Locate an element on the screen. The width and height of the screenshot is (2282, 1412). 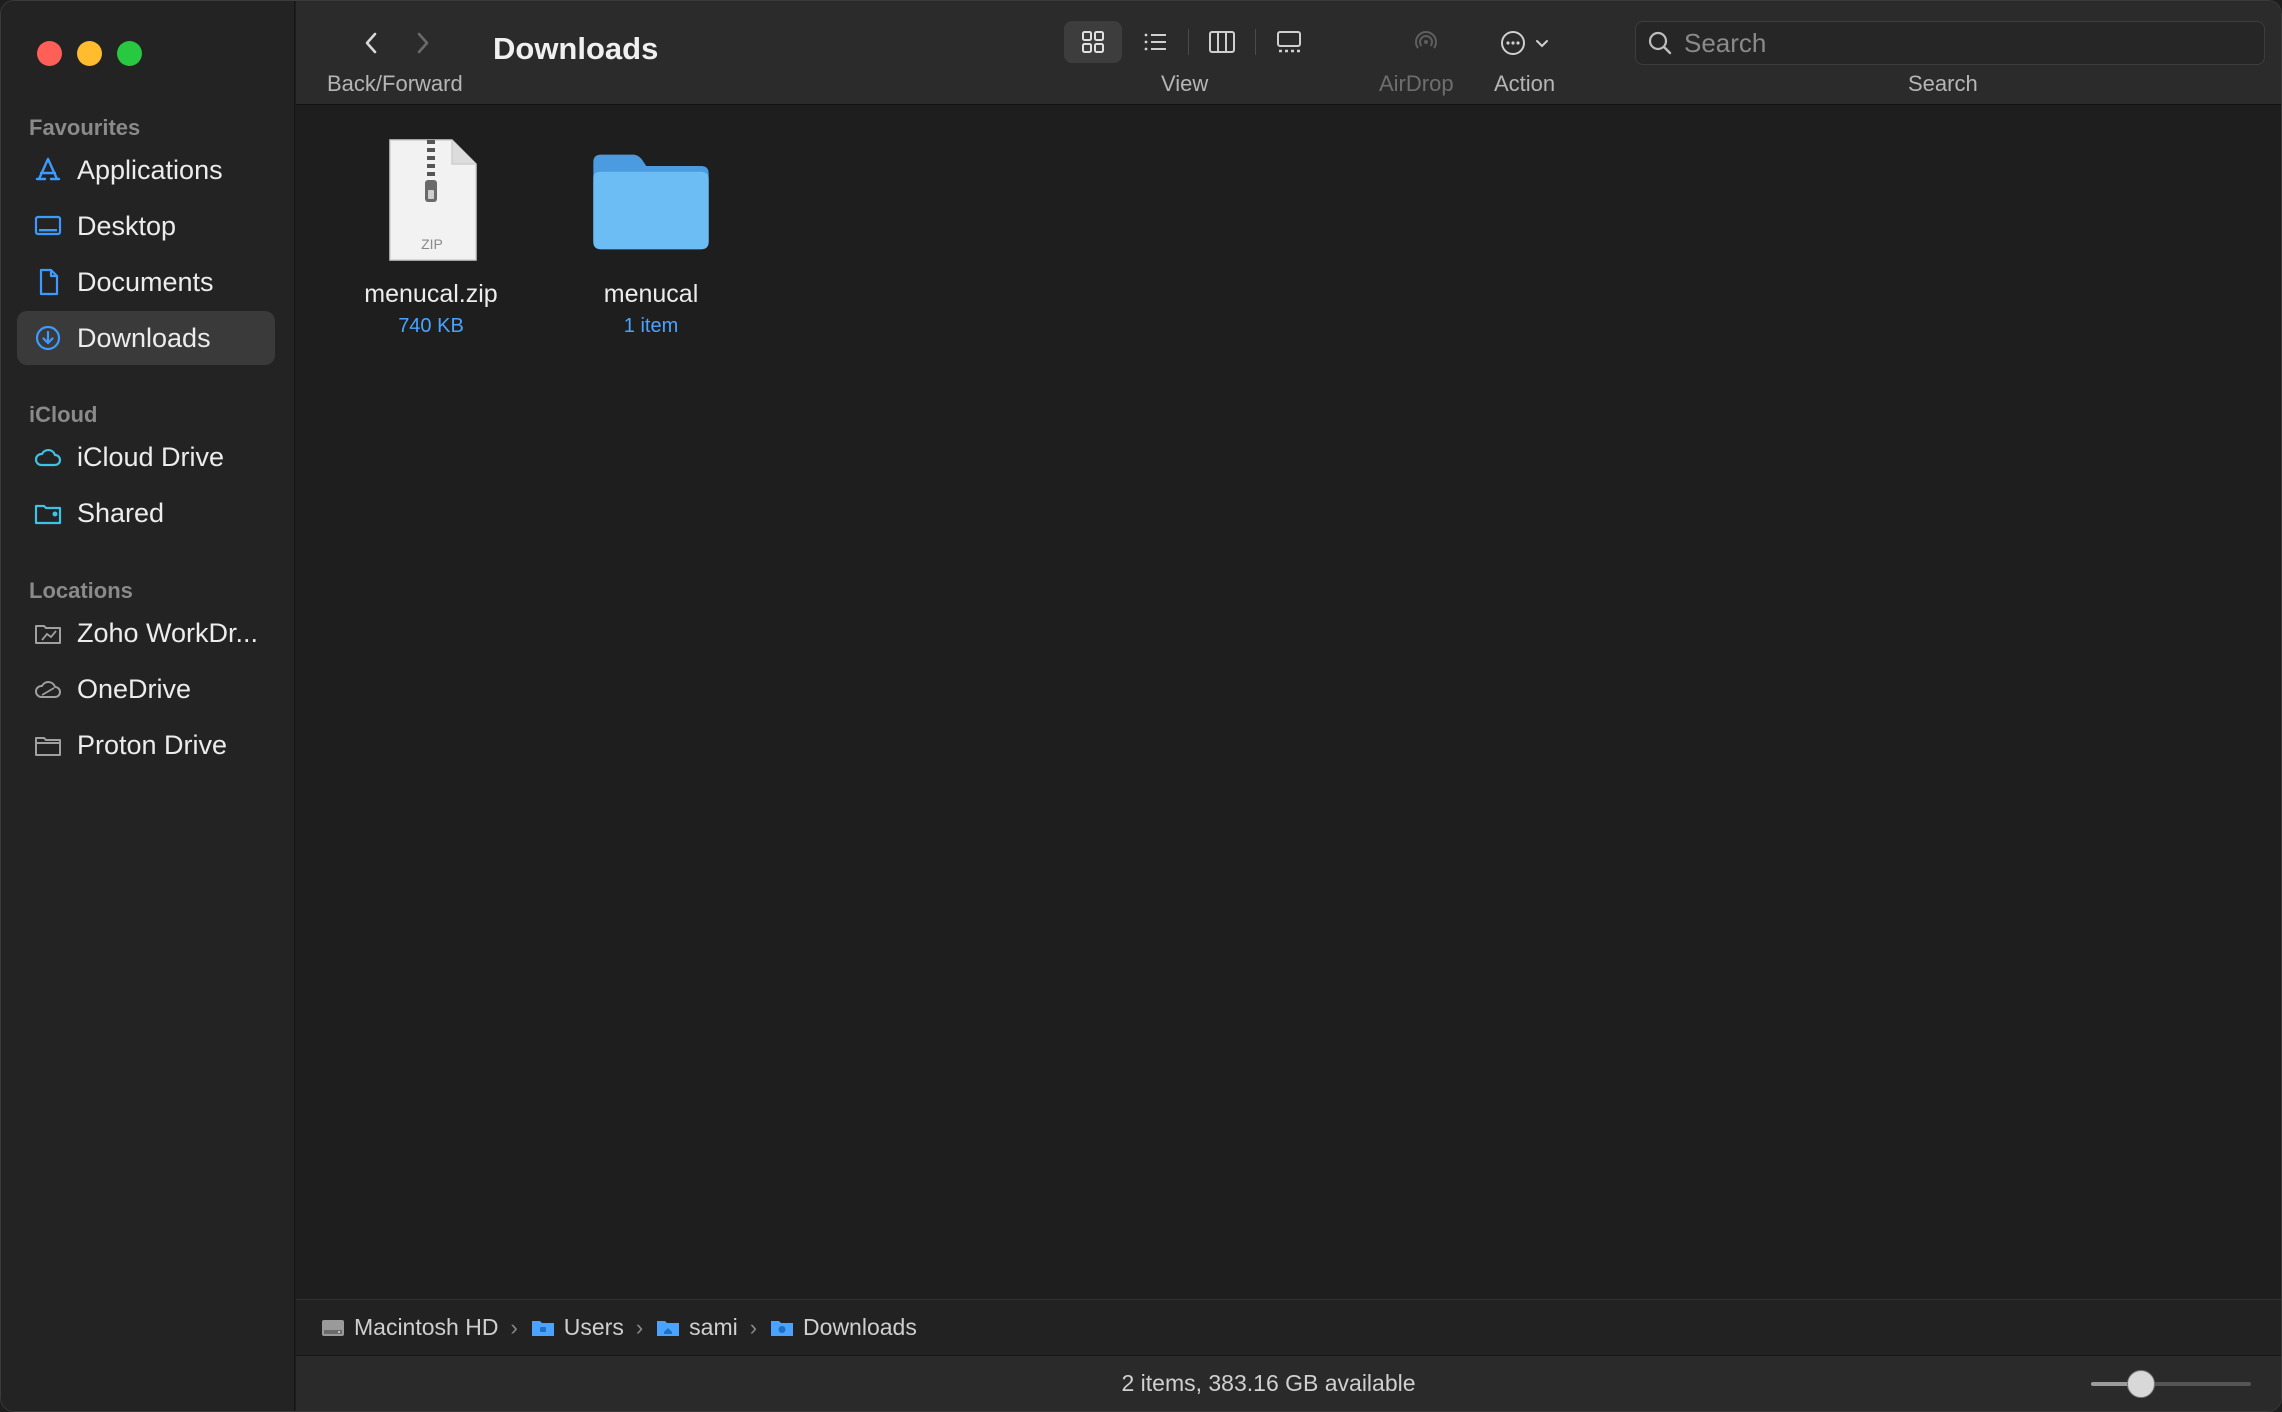
sidebar-item-desktop: Desktop is located at coordinates (146, 226).